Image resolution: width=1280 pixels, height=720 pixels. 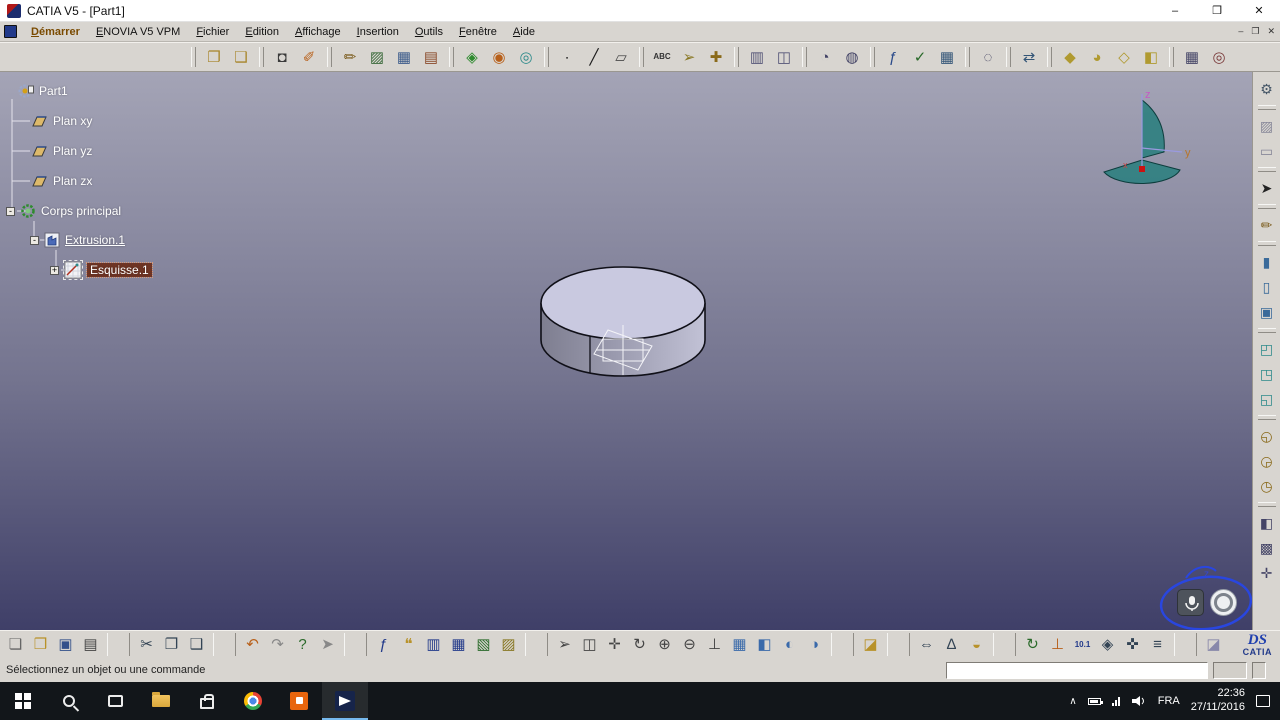 I want to click on menu-fichier: Fichier, so click(x=212, y=32).